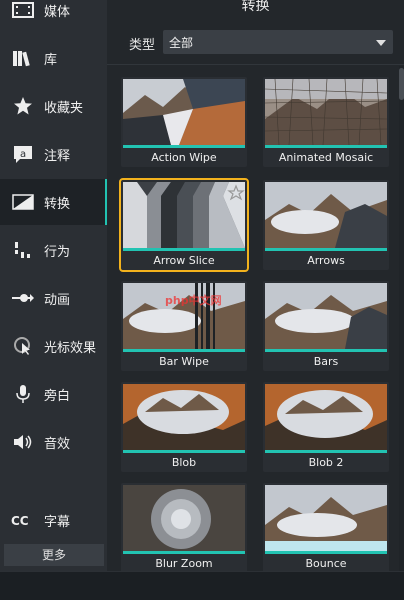 This screenshot has width=404, height=600. Describe the element at coordinates (23, 394) in the screenshot. I see `microphone-icon` at that location.